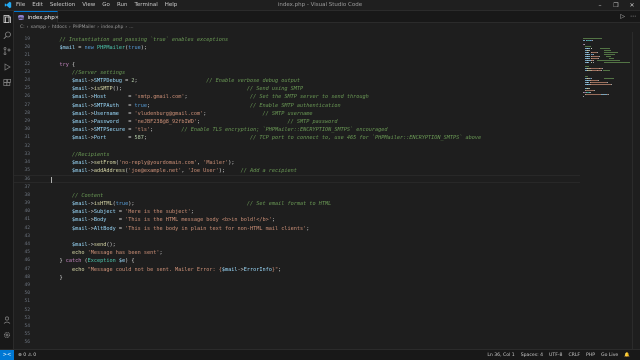 This screenshot has width=640, height=360. Describe the element at coordinates (37, 5) in the screenshot. I see `menu-item-edit: Edit` at that location.